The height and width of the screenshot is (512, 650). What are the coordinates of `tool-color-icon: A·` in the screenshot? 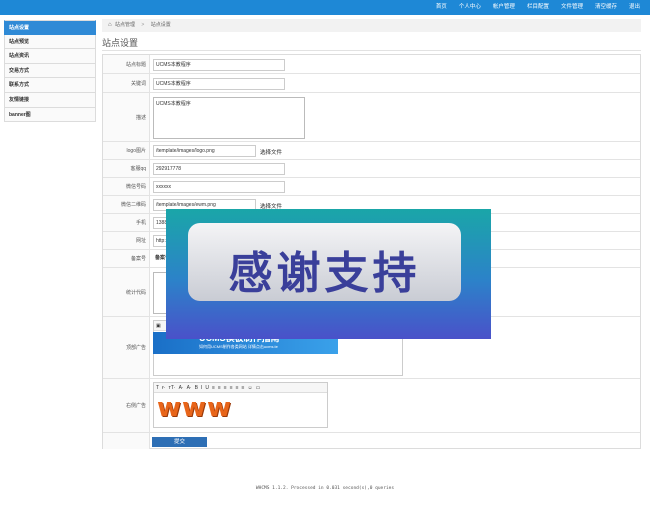 It's located at (181, 388).